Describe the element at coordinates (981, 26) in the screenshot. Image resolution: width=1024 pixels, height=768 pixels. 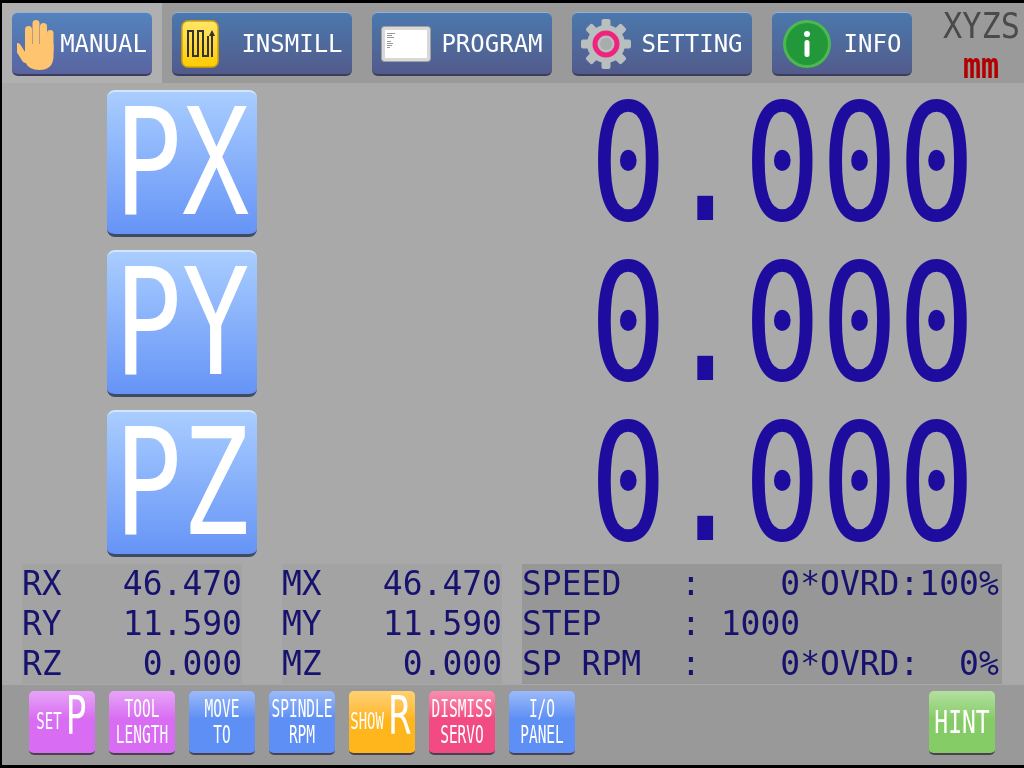
I see `axes-indicator: XYZS` at that location.